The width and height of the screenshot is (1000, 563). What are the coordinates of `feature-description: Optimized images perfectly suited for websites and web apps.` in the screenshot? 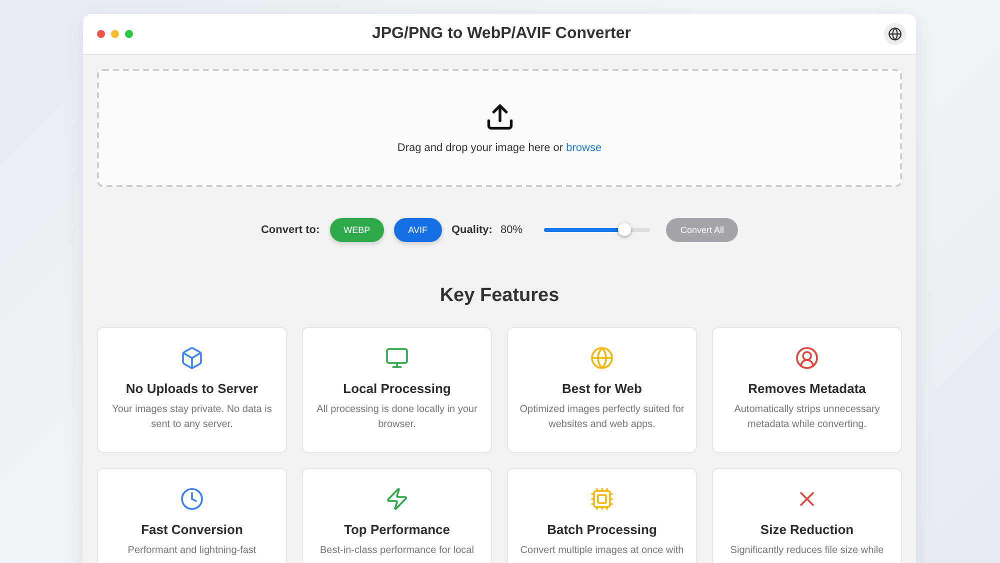 It's located at (602, 417).